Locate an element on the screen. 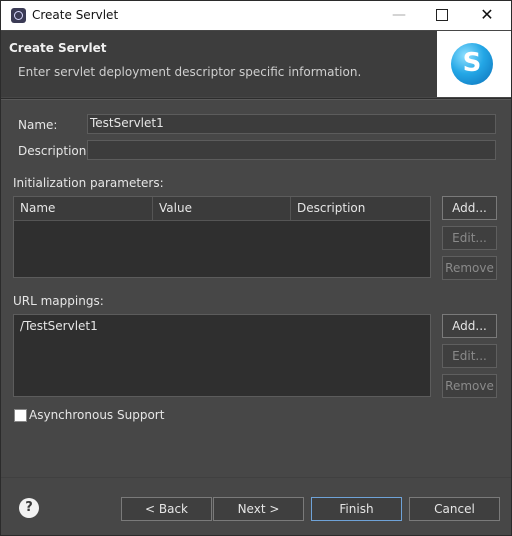  title-bar: Create Servlet — ✕ is located at coordinates (256, 15).